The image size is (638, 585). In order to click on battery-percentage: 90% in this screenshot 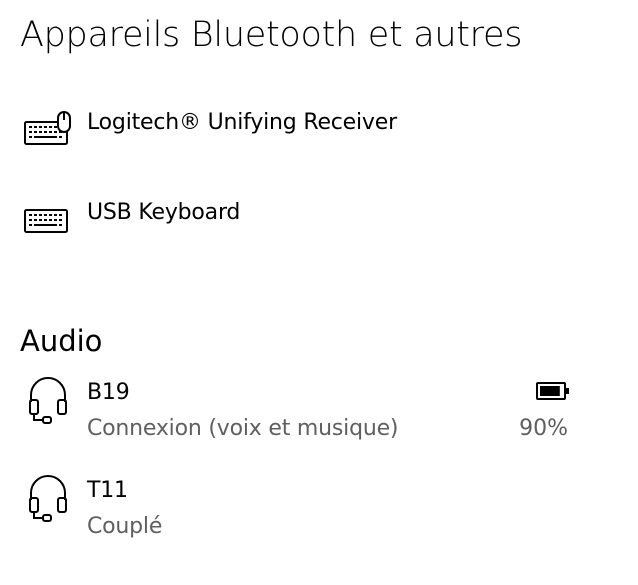, I will do `click(543, 428)`.